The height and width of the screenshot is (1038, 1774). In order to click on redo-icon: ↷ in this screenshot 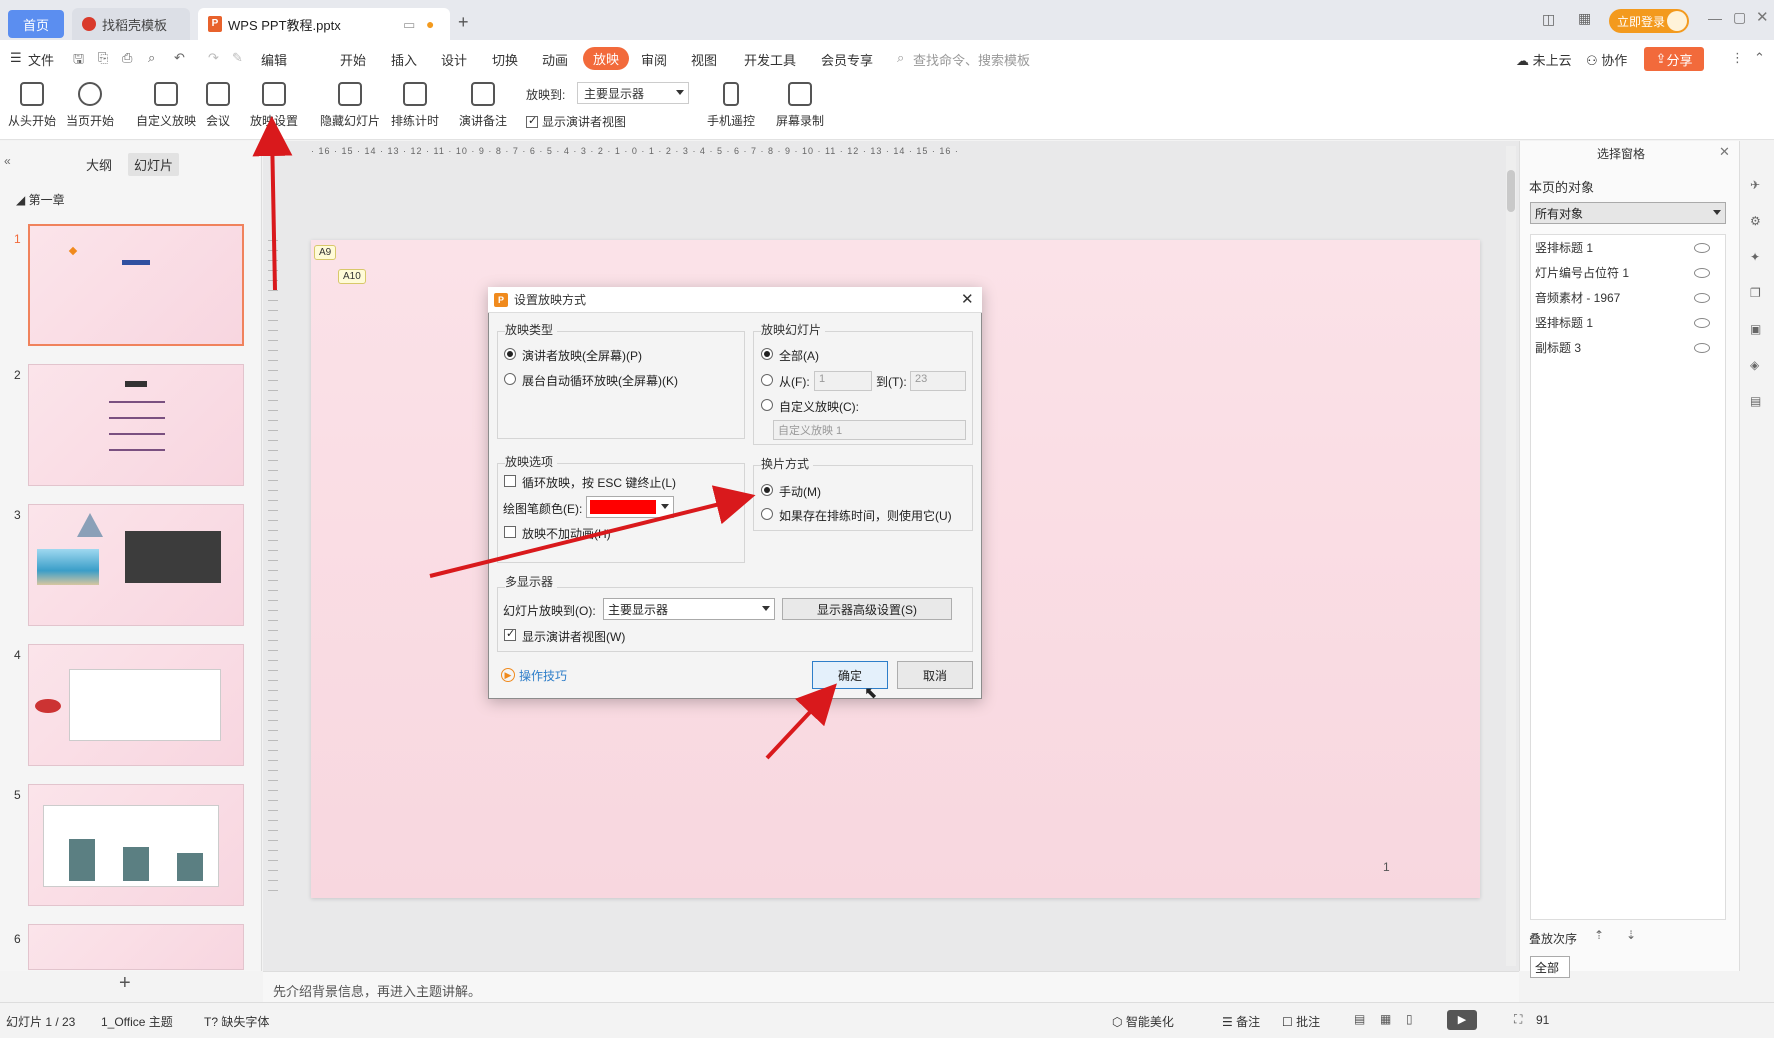, I will do `click(213, 58)`.